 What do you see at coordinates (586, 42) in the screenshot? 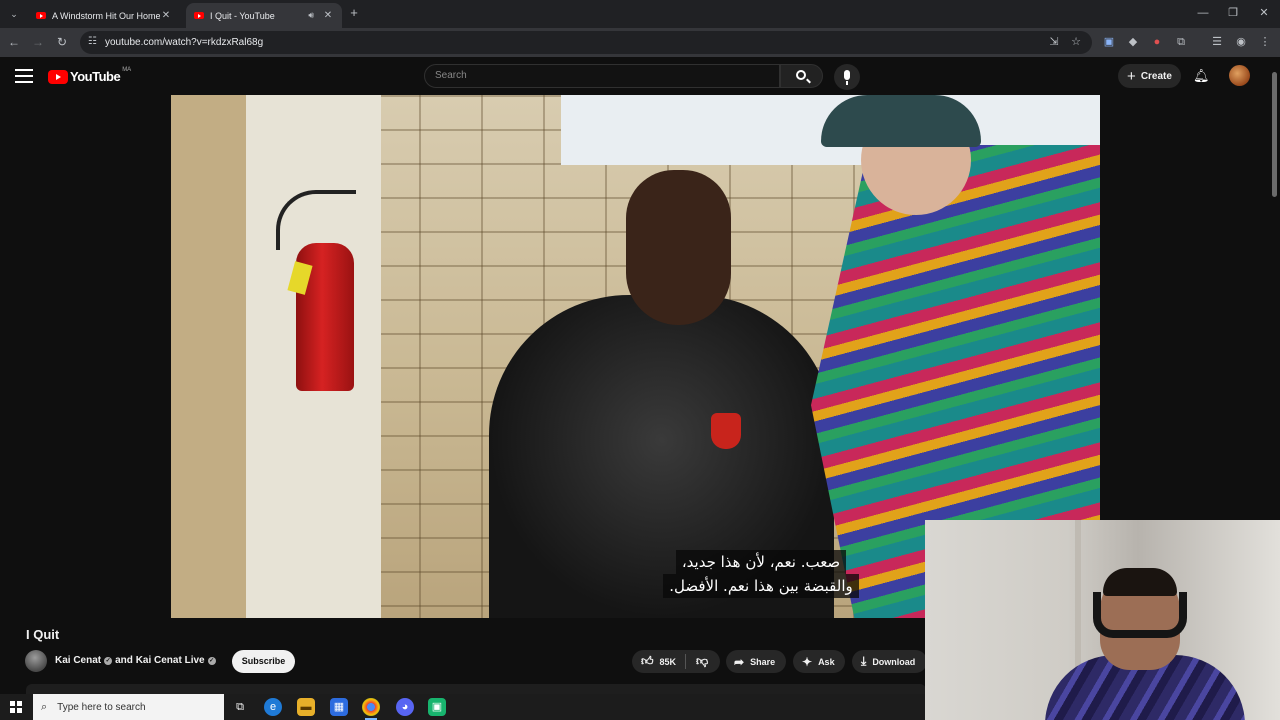
I see `address-bar: ☷ youtube.com/watch?v=rkdzxRal68g` at bounding box center [586, 42].